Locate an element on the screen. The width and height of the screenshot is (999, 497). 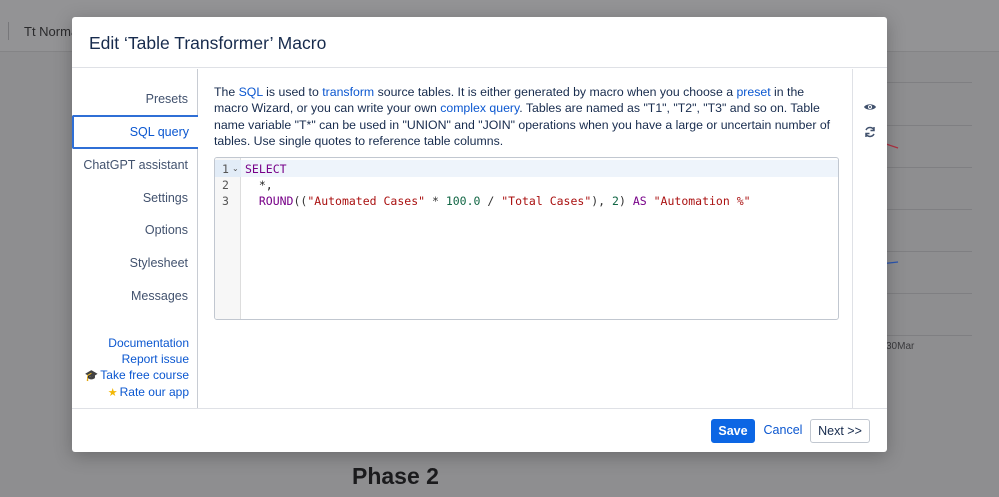
graduation-cap-icon: 🎓 is located at coordinates (91, 376).